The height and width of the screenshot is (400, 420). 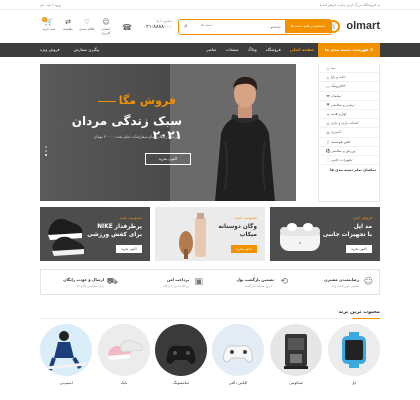 I want to click on nav-special-sale: فروش ویژه, so click(x=50, y=50).